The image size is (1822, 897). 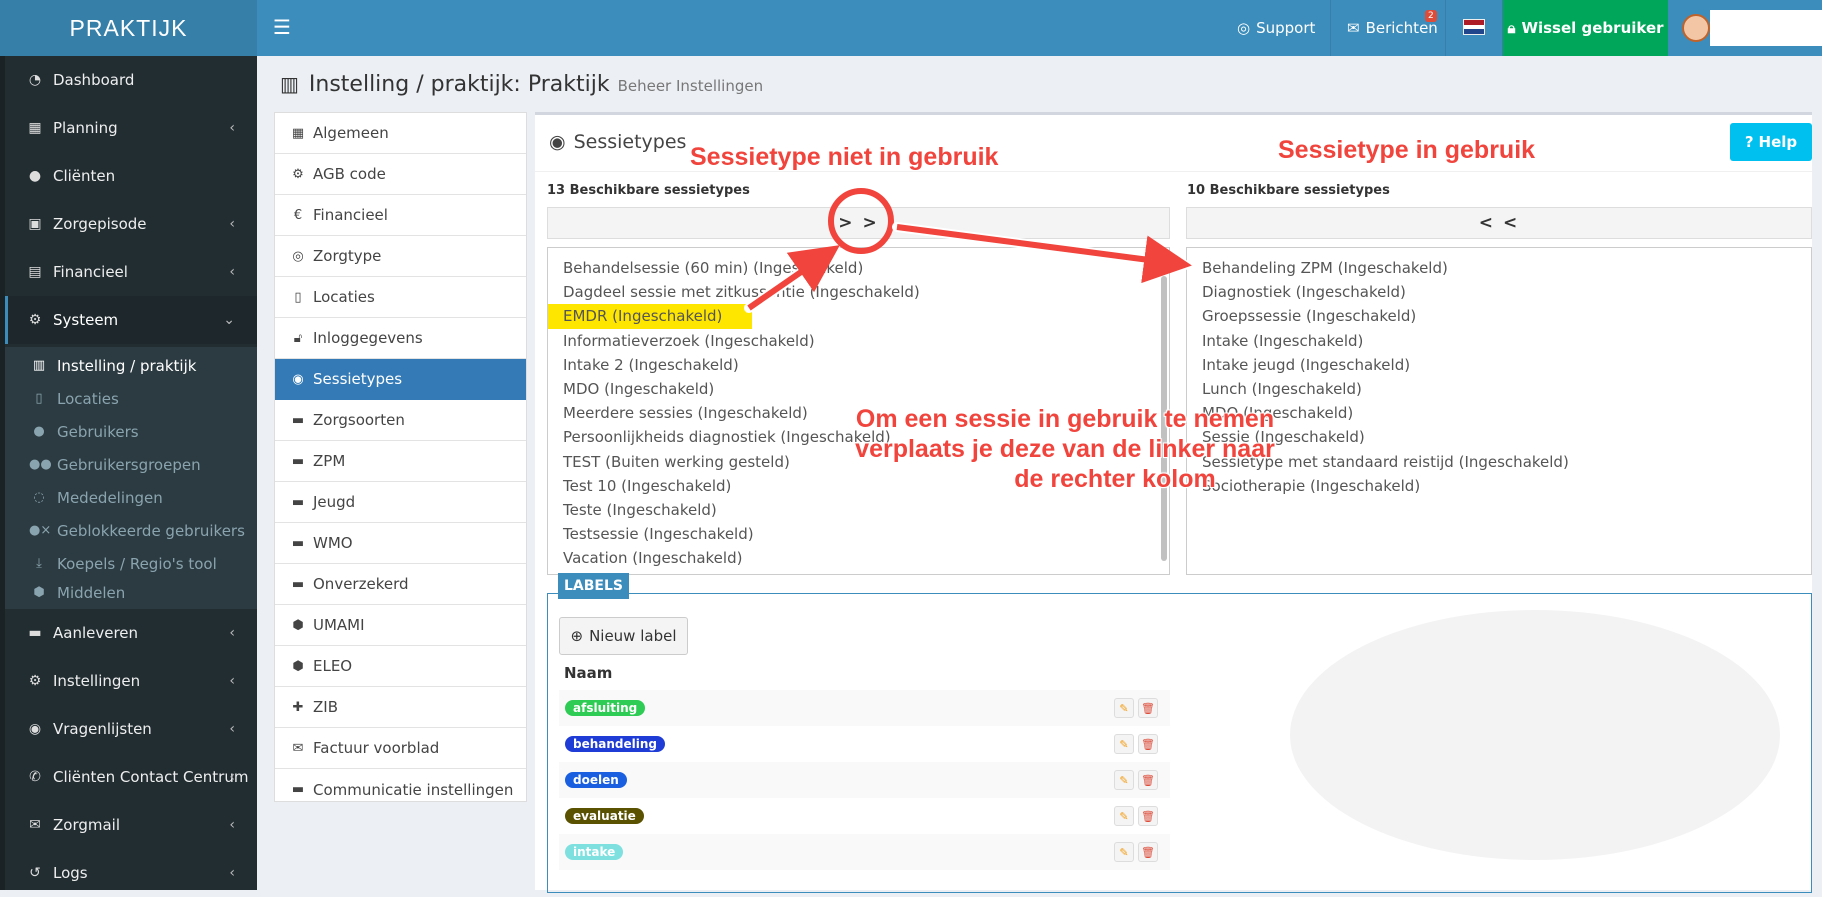 I want to click on menu-item-zib: ✚ ZIB, so click(x=400, y=707).